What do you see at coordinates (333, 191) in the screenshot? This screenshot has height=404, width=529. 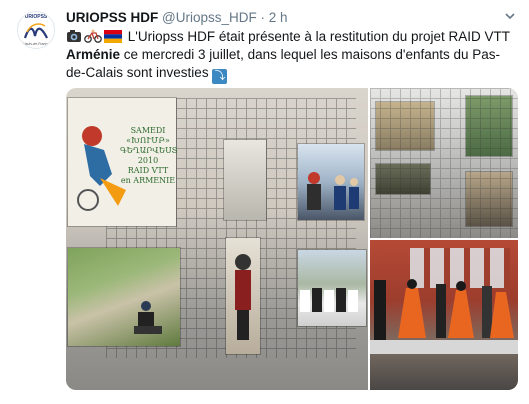 I see `cyclists-group-icon` at bounding box center [333, 191].